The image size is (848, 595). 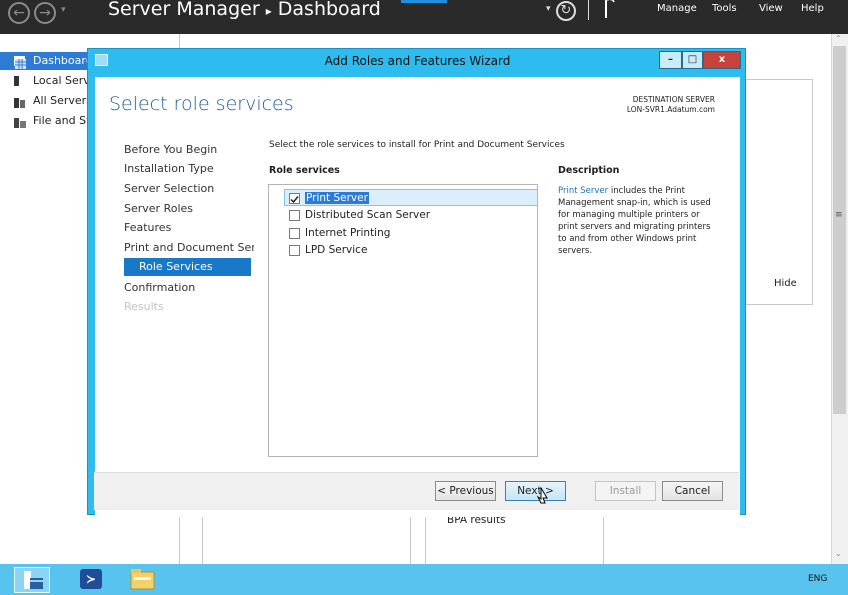 What do you see at coordinates (692, 60) in the screenshot?
I see `maximize-button: □` at bounding box center [692, 60].